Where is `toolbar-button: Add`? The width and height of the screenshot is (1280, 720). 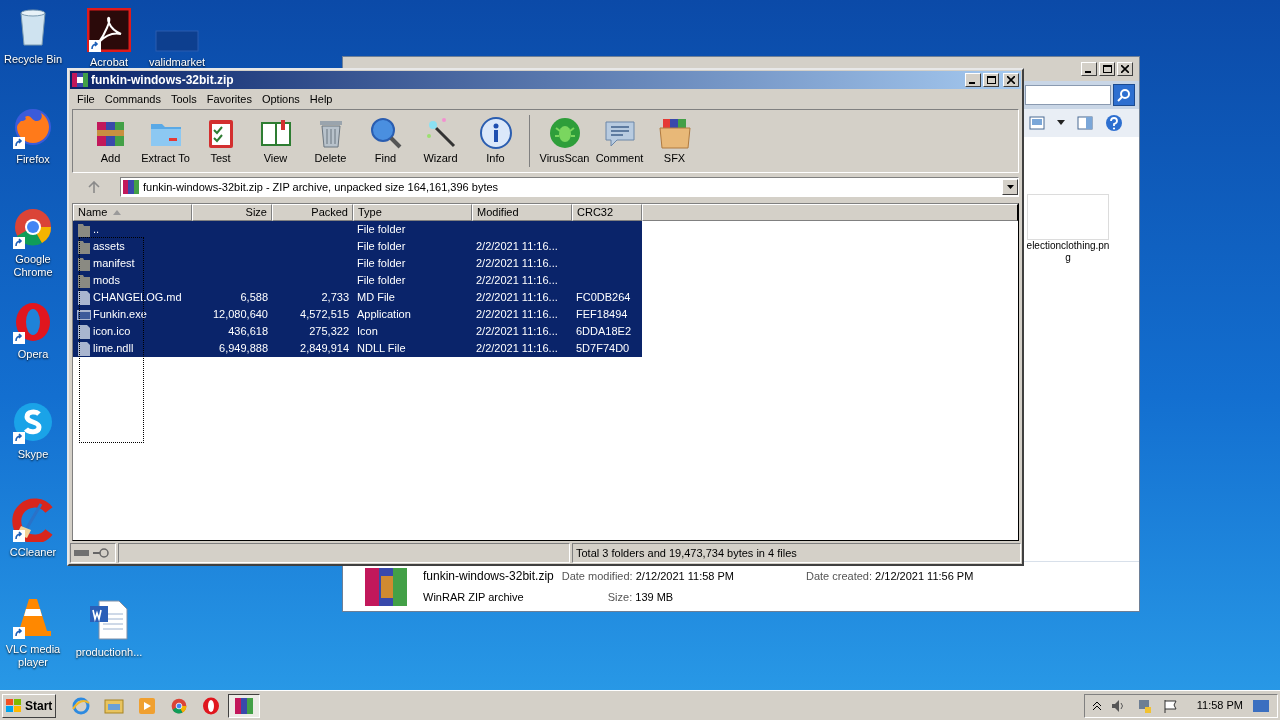
toolbar-button: Add is located at coordinates (110, 141).